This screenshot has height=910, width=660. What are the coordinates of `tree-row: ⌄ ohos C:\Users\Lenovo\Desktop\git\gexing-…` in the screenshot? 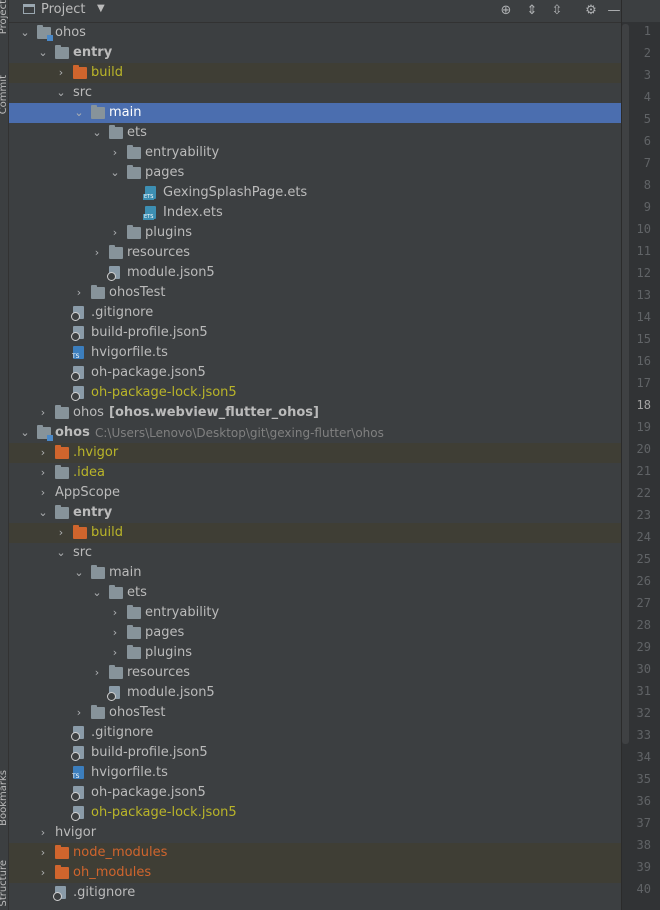 It's located at (315, 433).